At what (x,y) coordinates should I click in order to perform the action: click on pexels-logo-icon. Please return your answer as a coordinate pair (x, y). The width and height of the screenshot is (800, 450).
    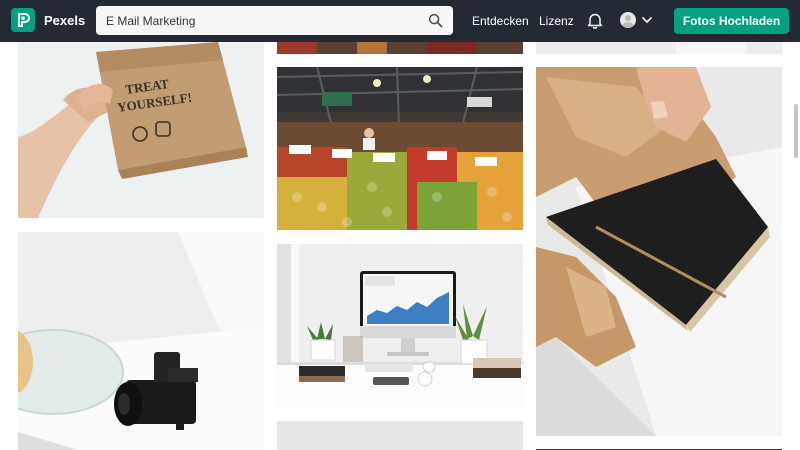
    Looking at the image, I should click on (23, 20).